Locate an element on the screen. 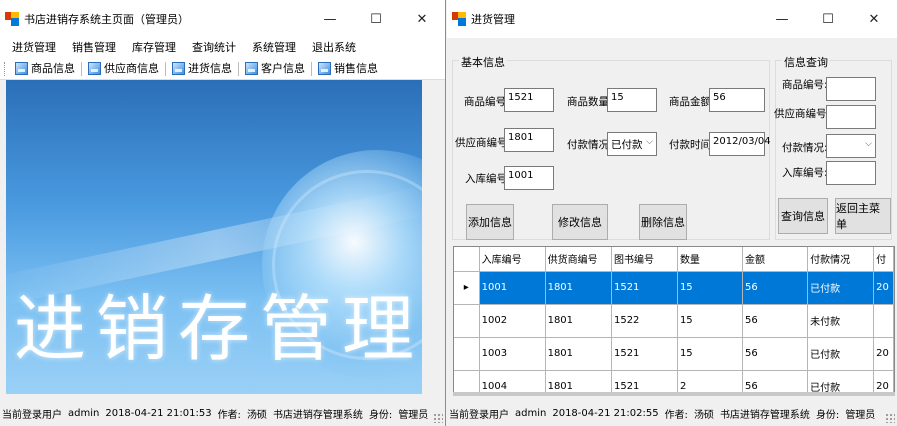  menu-exit: 退出系统 is located at coordinates (334, 48).